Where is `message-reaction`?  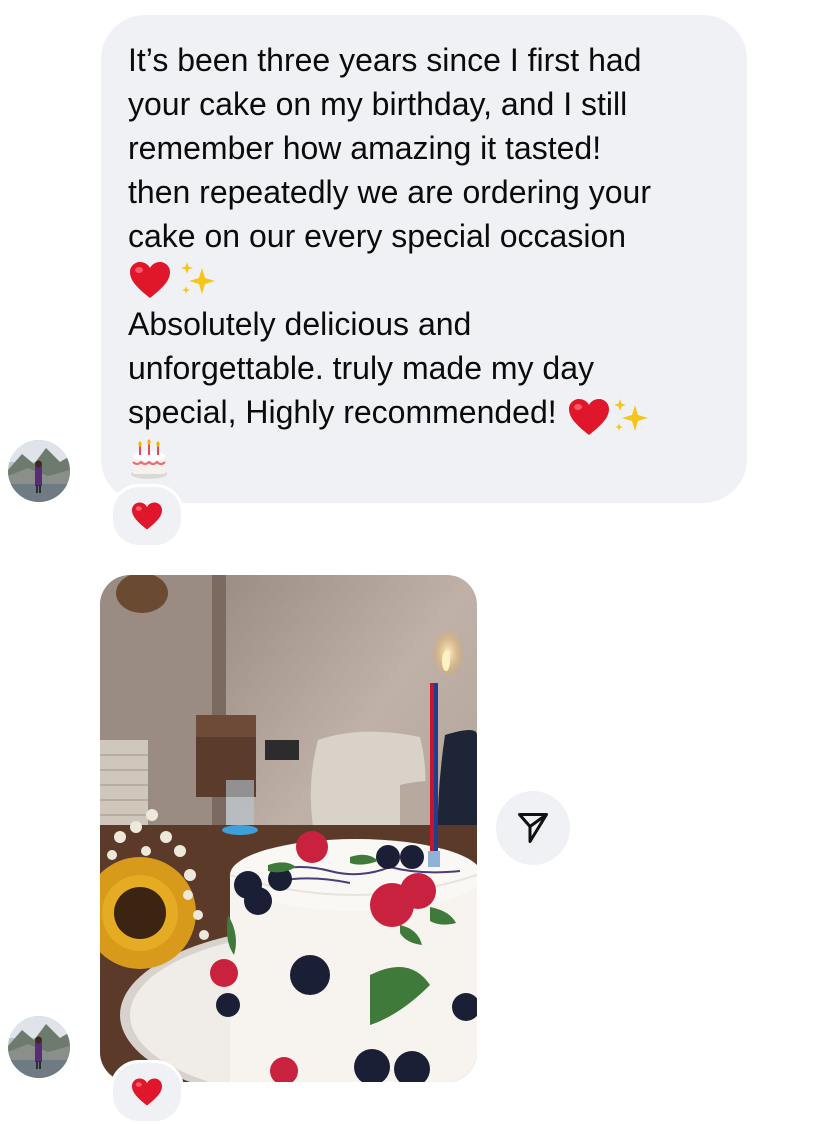 message-reaction is located at coordinates (147, 516).